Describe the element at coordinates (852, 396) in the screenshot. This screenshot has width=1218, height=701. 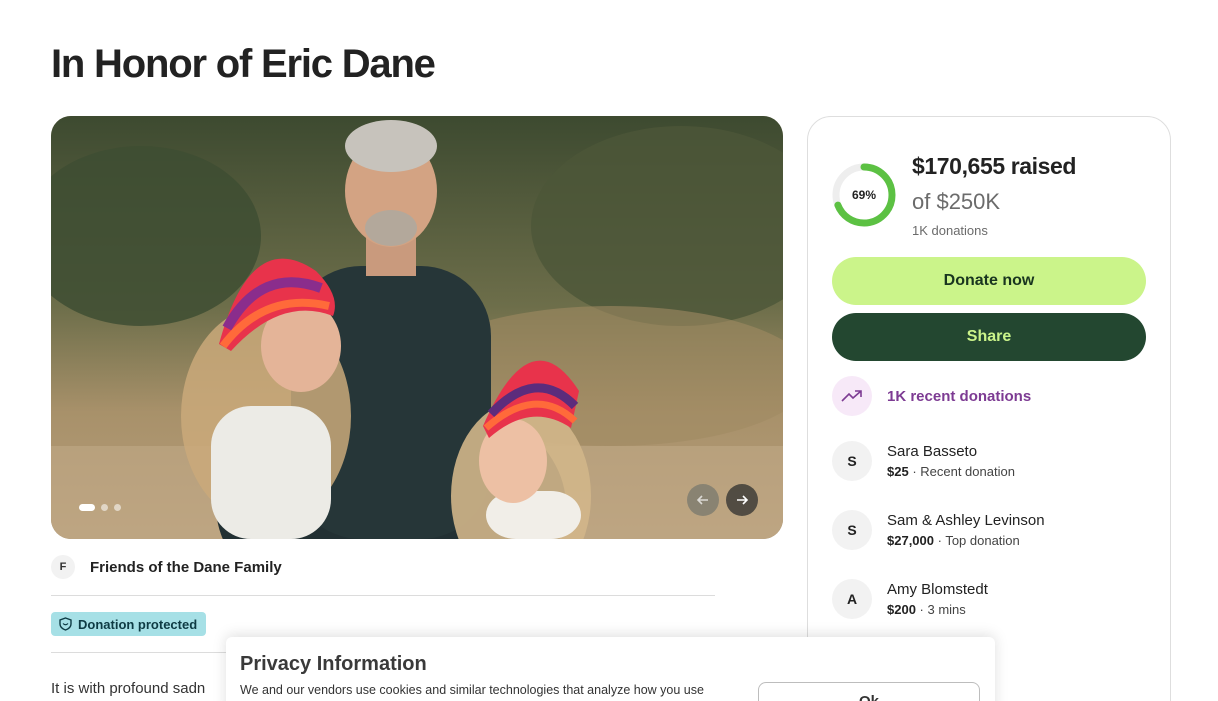
I see `trending-up-icon` at that location.